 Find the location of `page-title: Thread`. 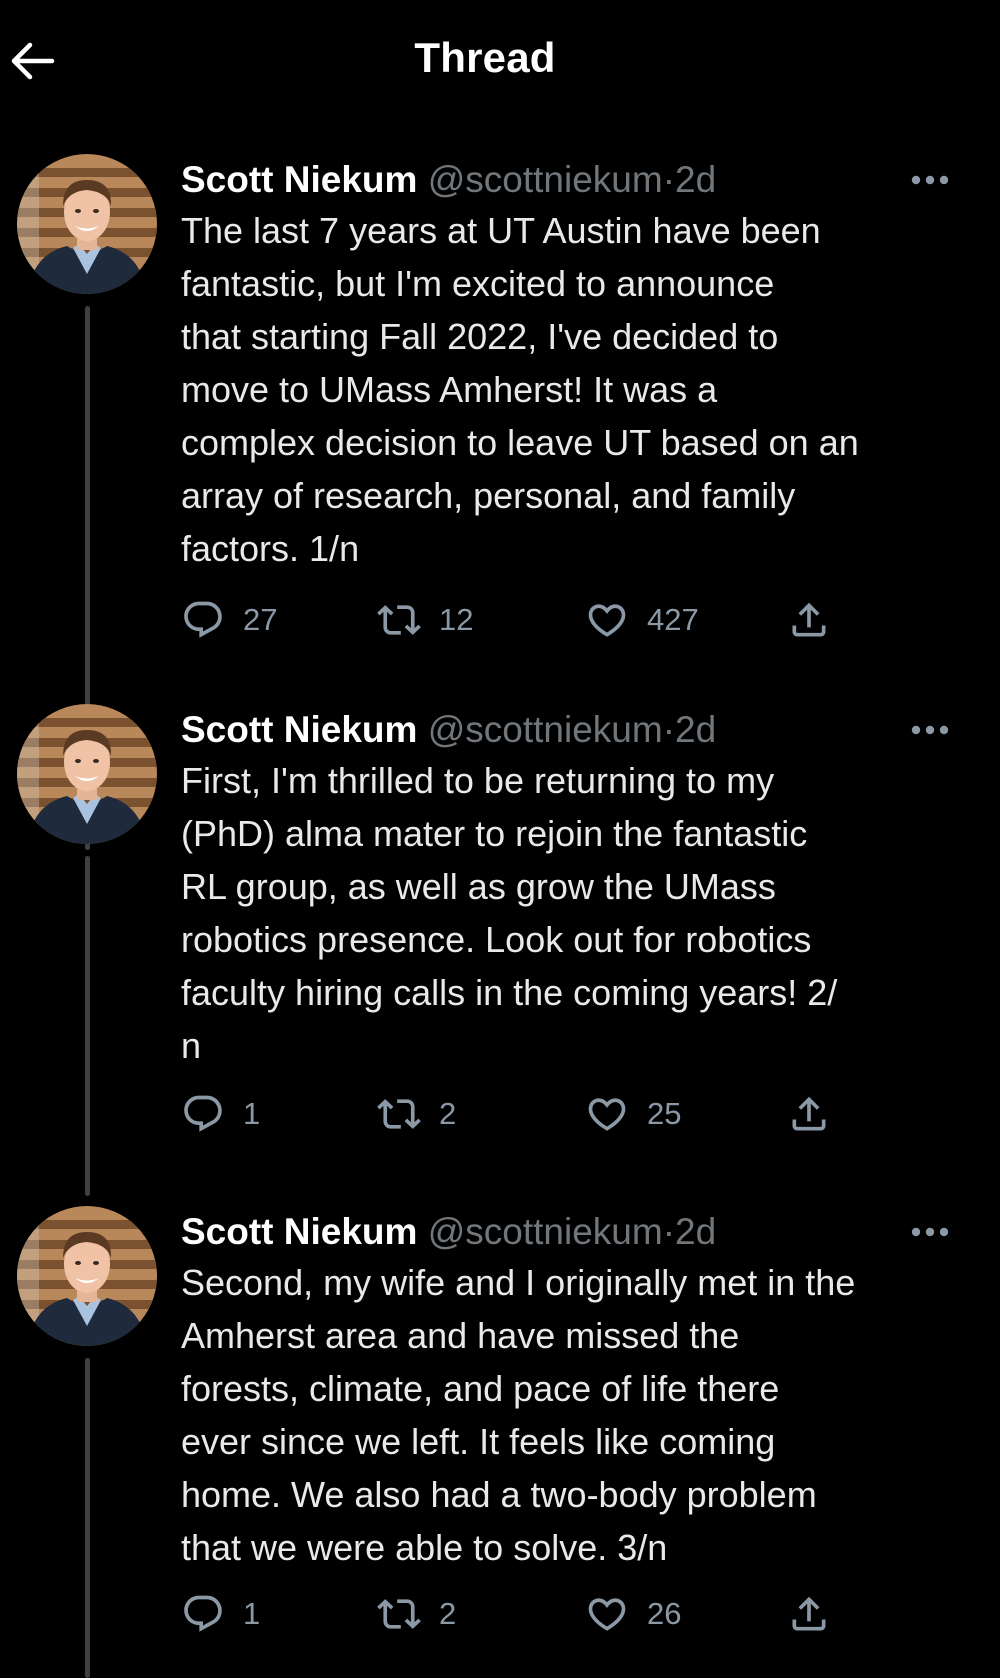

page-title: Thread is located at coordinates (485, 57).